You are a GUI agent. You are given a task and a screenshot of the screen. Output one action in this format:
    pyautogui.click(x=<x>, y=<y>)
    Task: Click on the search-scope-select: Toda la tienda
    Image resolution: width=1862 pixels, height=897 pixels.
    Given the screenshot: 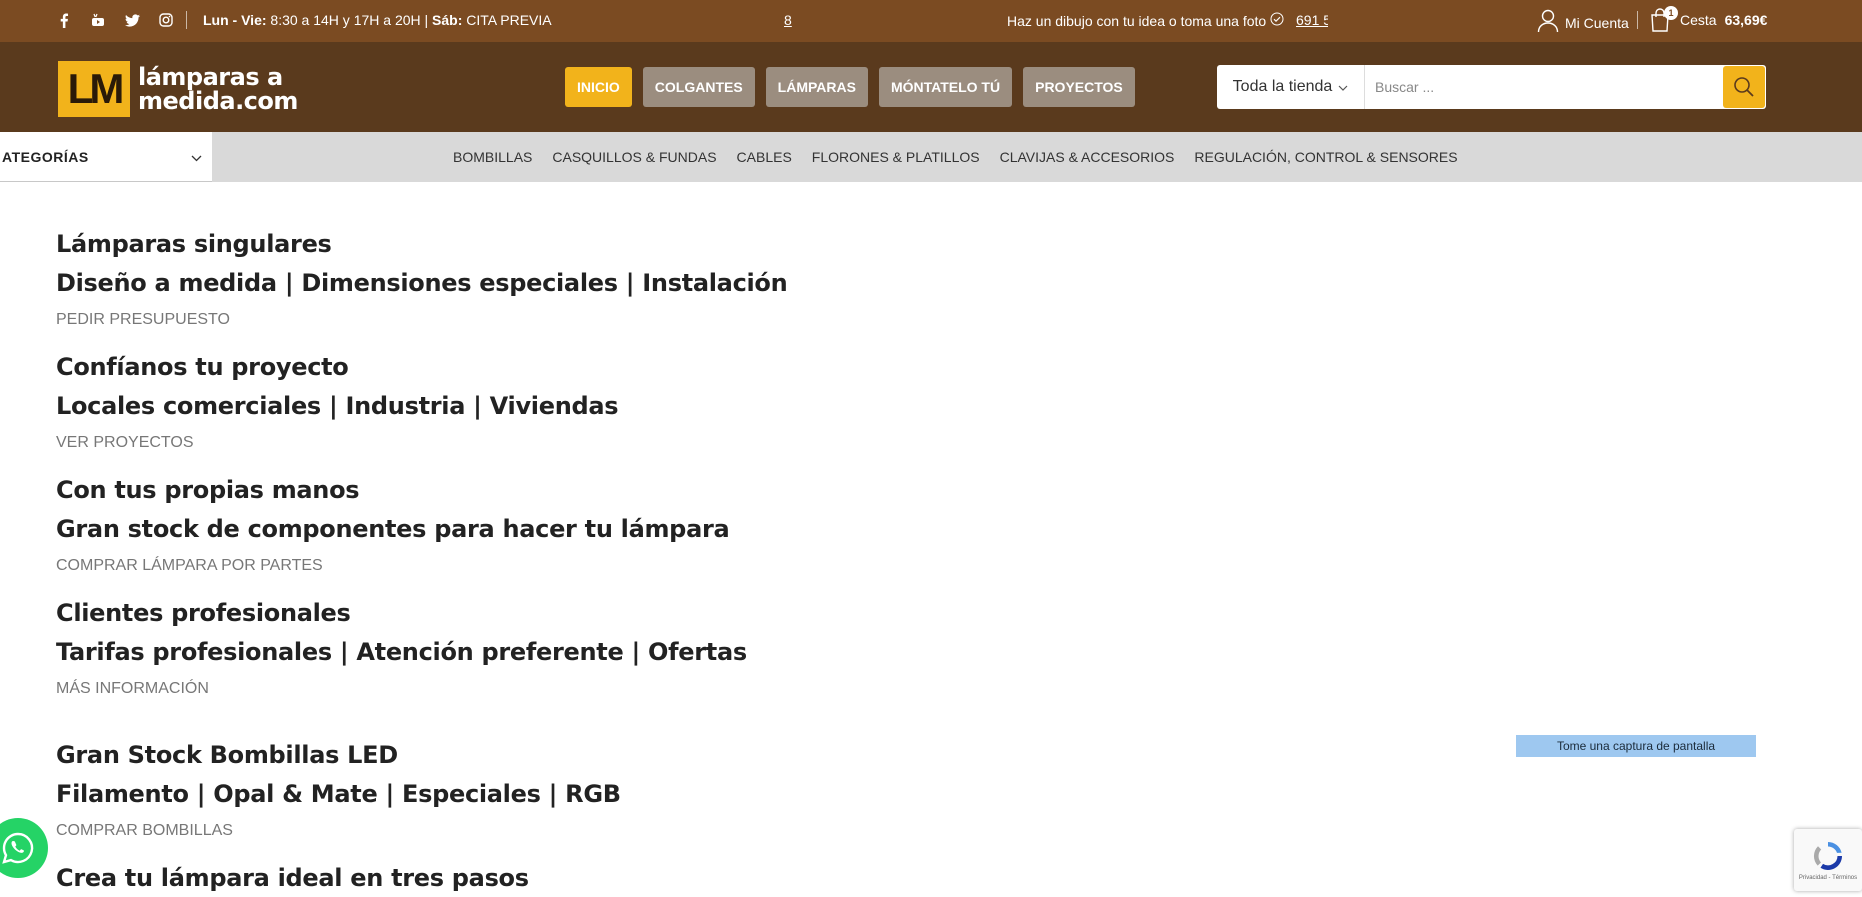 What is the action you would take?
    pyautogui.click(x=1291, y=87)
    